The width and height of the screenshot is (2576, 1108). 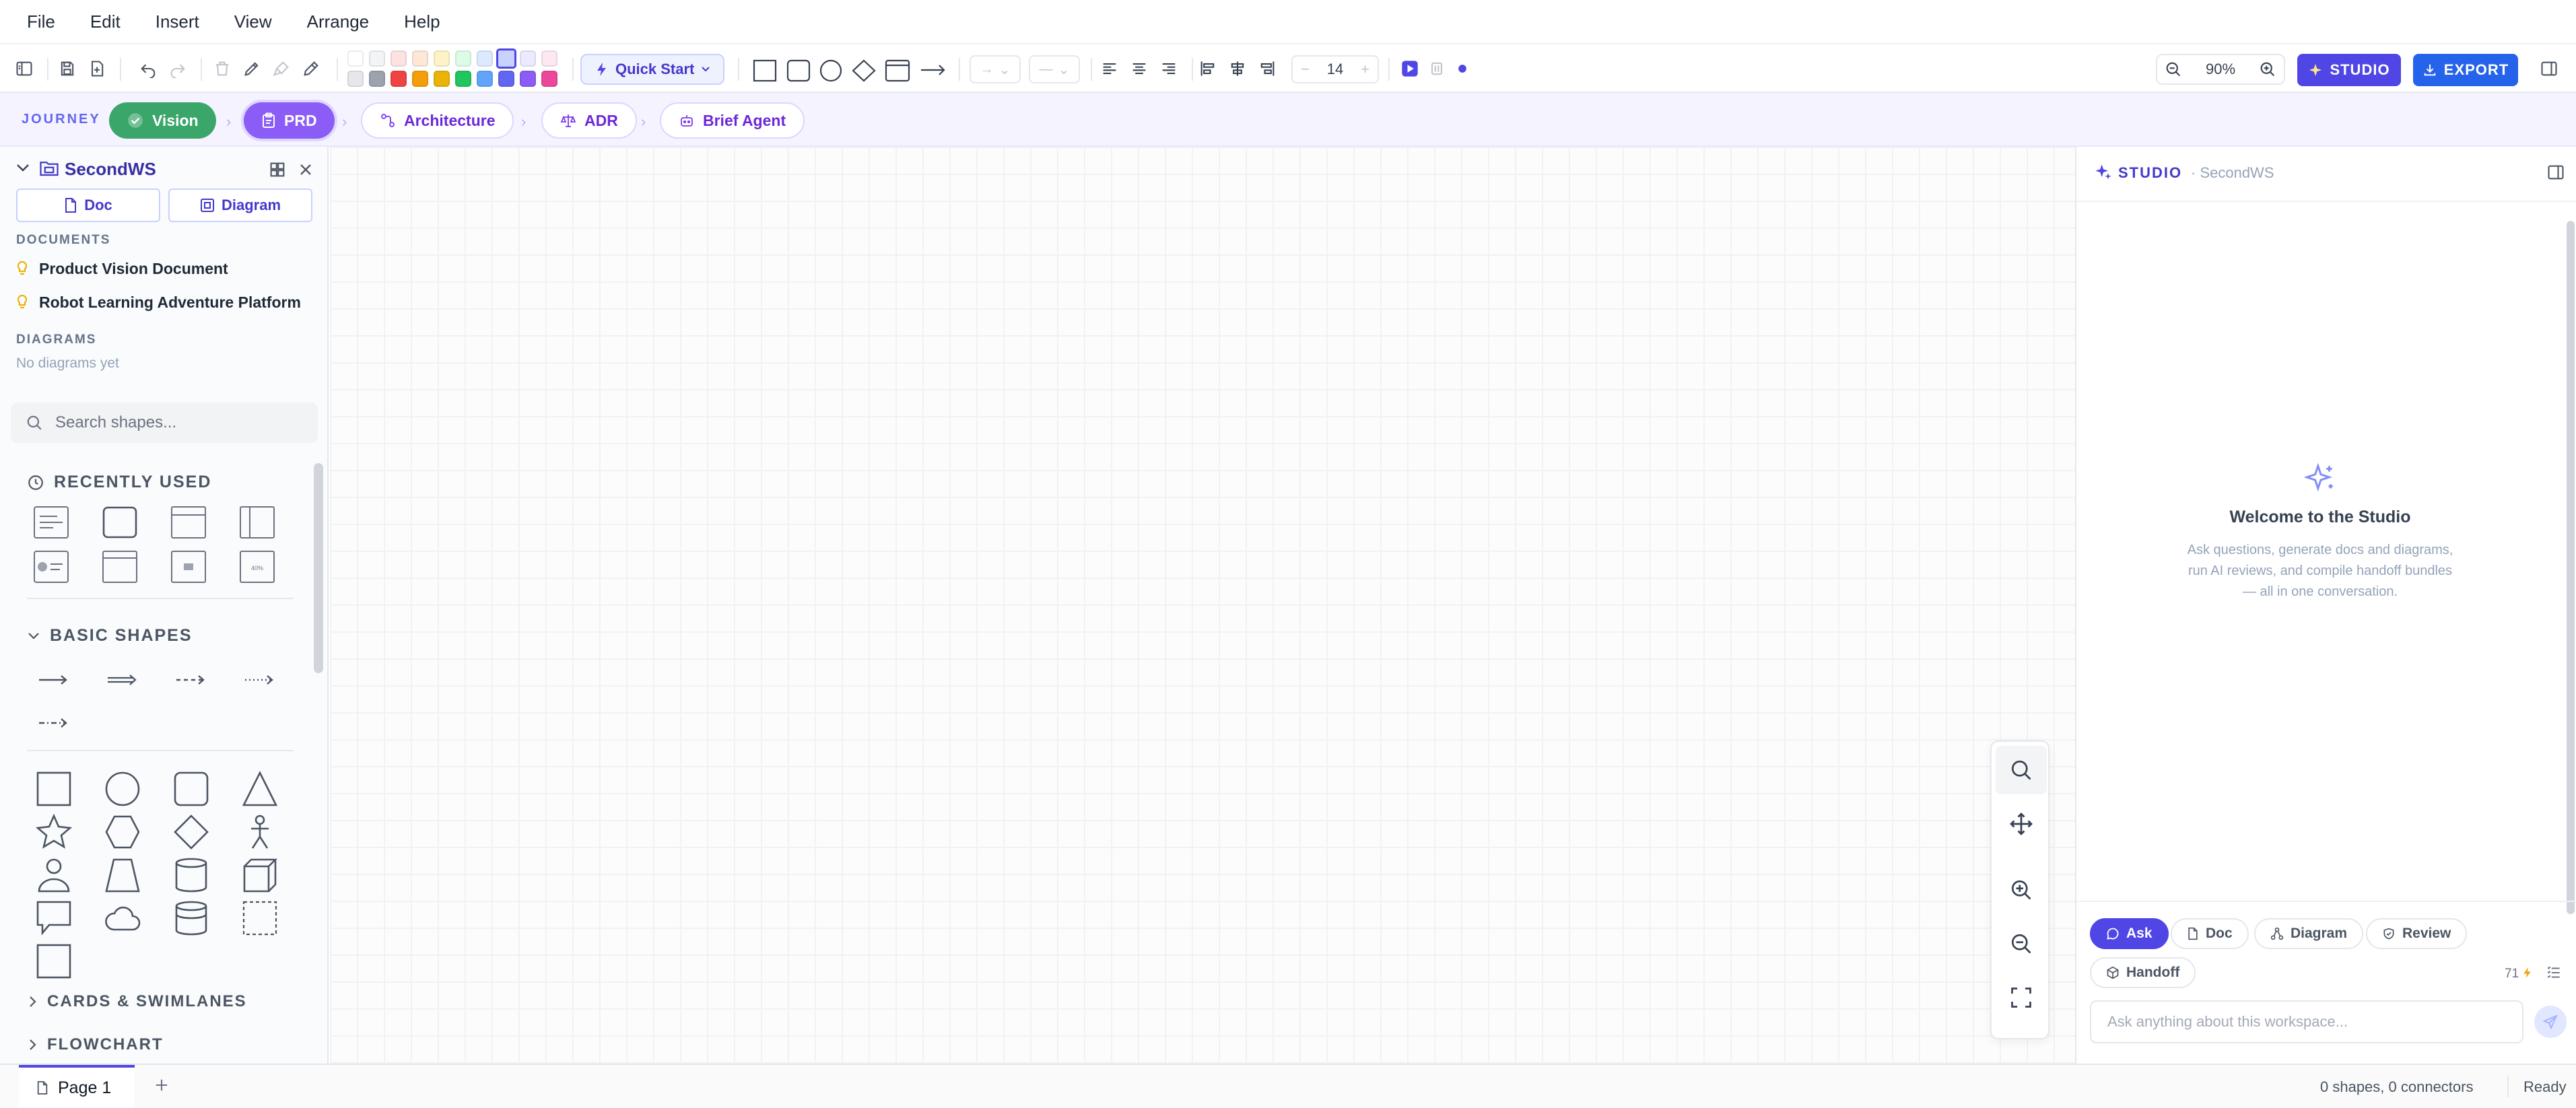 I want to click on actor-shape-icon, so click(x=260, y=832).